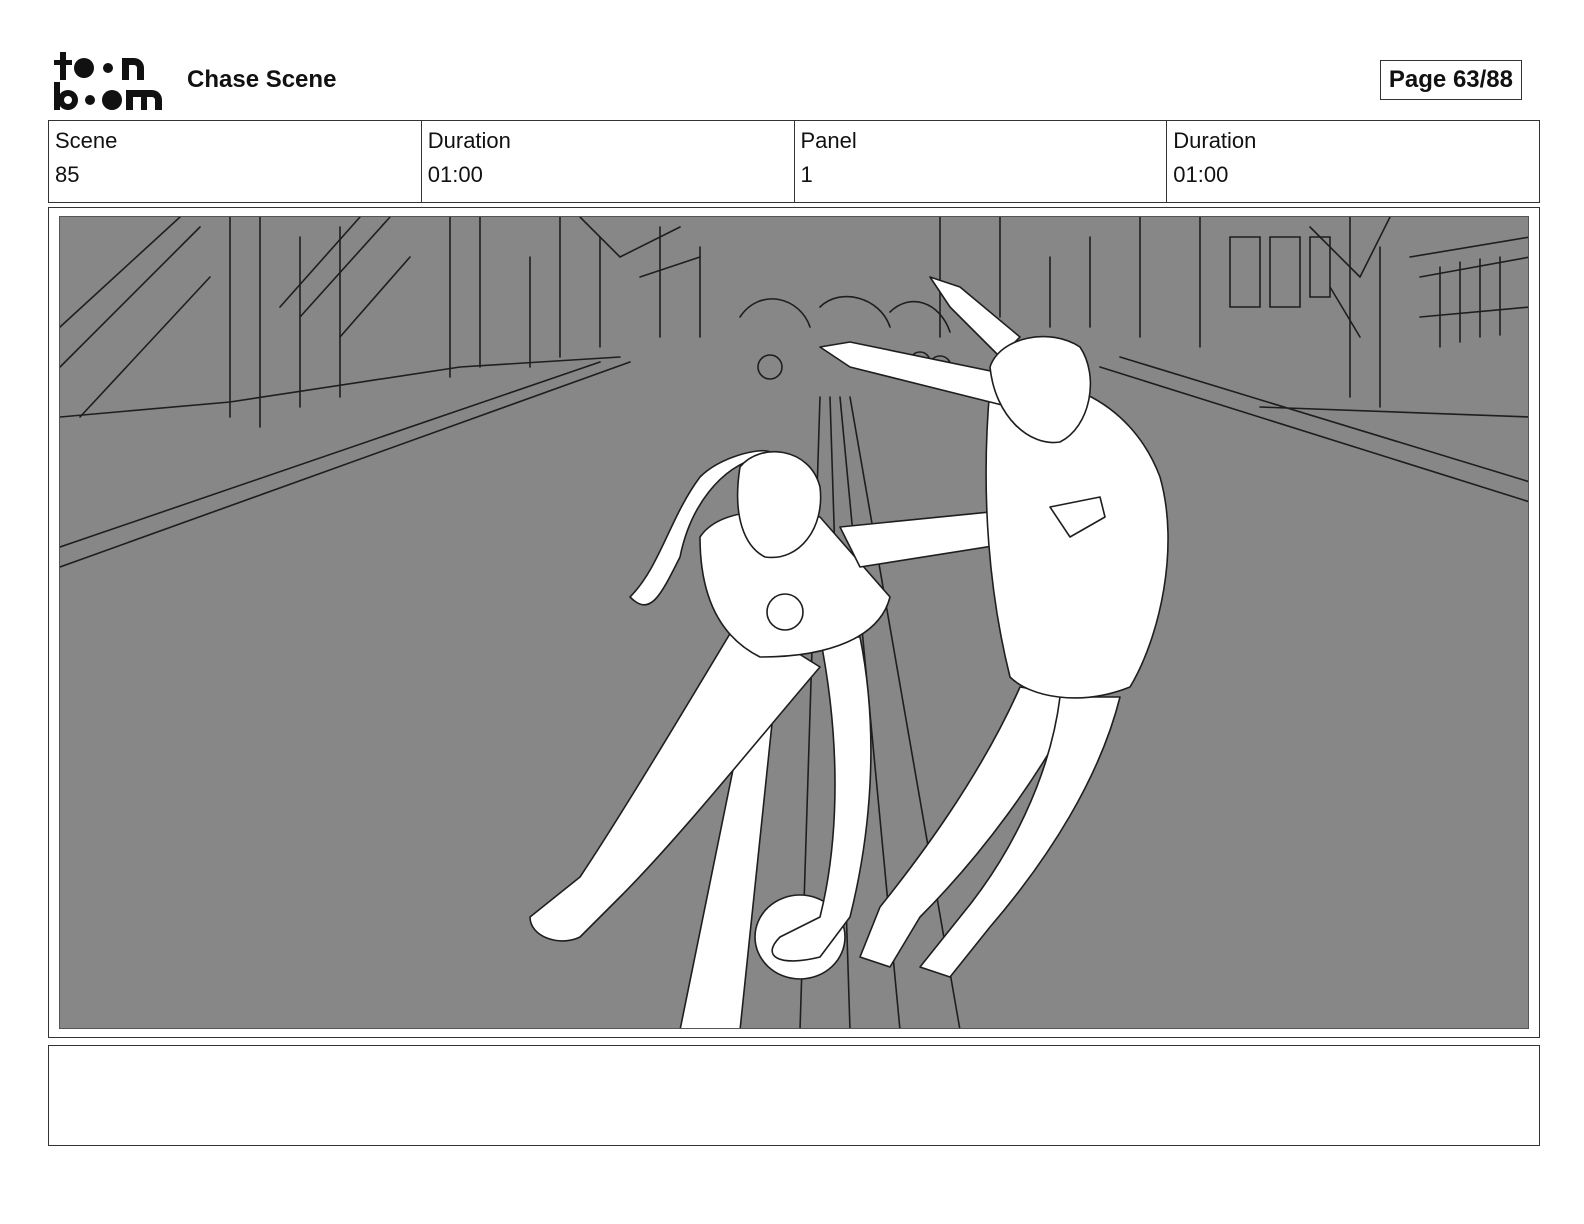 The height and width of the screenshot is (1224, 1584). I want to click on meta-cell-panel: Panel 1, so click(981, 161).